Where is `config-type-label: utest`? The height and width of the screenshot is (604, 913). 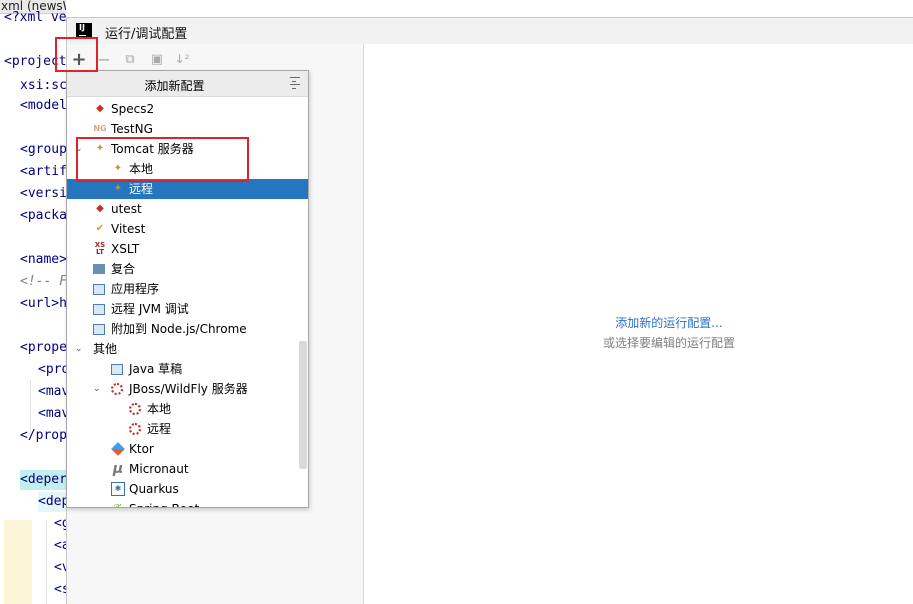
config-type-label: utest is located at coordinates (126, 209).